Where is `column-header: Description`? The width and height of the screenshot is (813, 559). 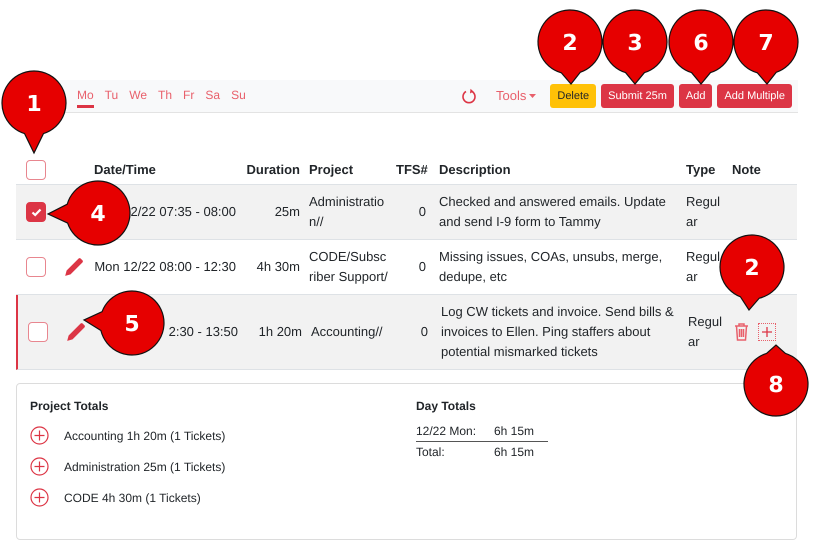 column-header: Description is located at coordinates (475, 169).